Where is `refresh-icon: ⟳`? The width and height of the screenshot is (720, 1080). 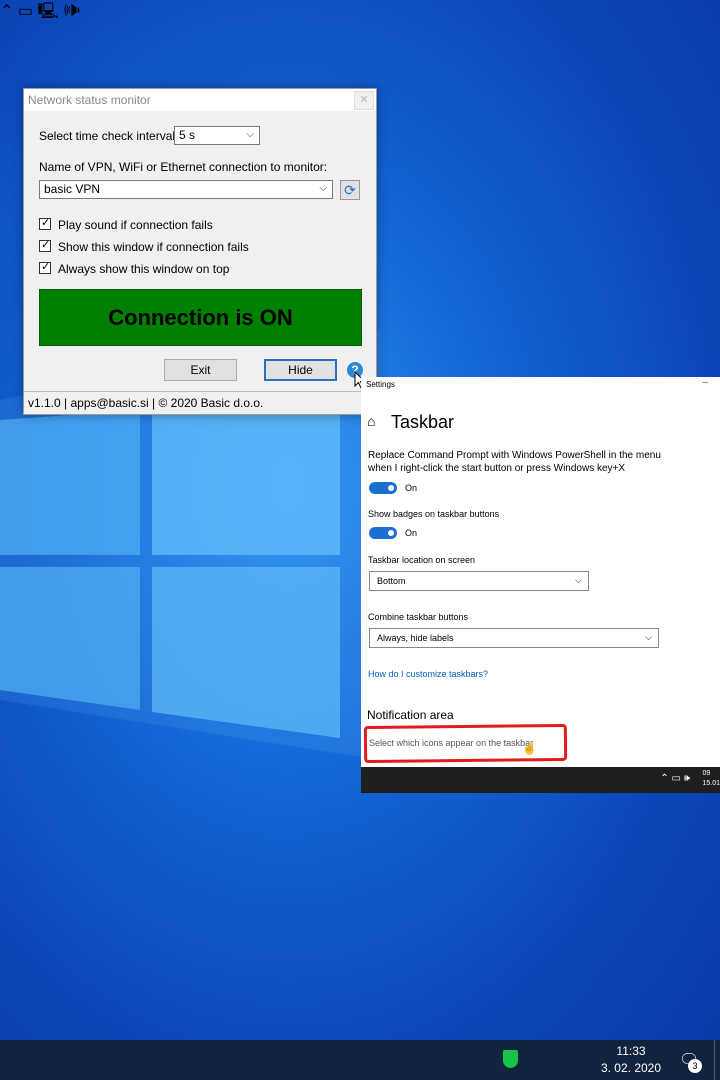
refresh-icon: ⟳ is located at coordinates (350, 190).